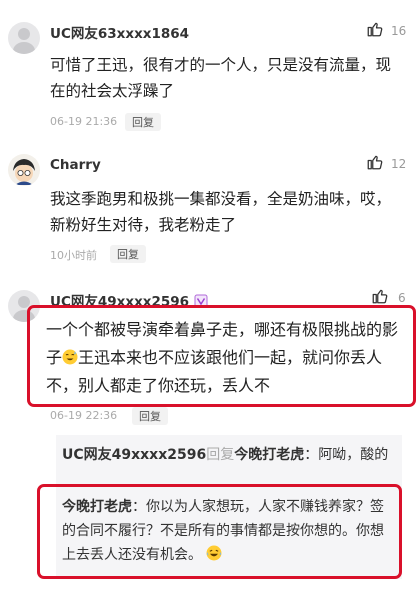 The image size is (418, 596). What do you see at coordinates (221, 78) in the screenshot?
I see `comment-text: 可惜了王迅，很有才的一个人，只是没有流量，现在的社会太浮躁了` at bounding box center [221, 78].